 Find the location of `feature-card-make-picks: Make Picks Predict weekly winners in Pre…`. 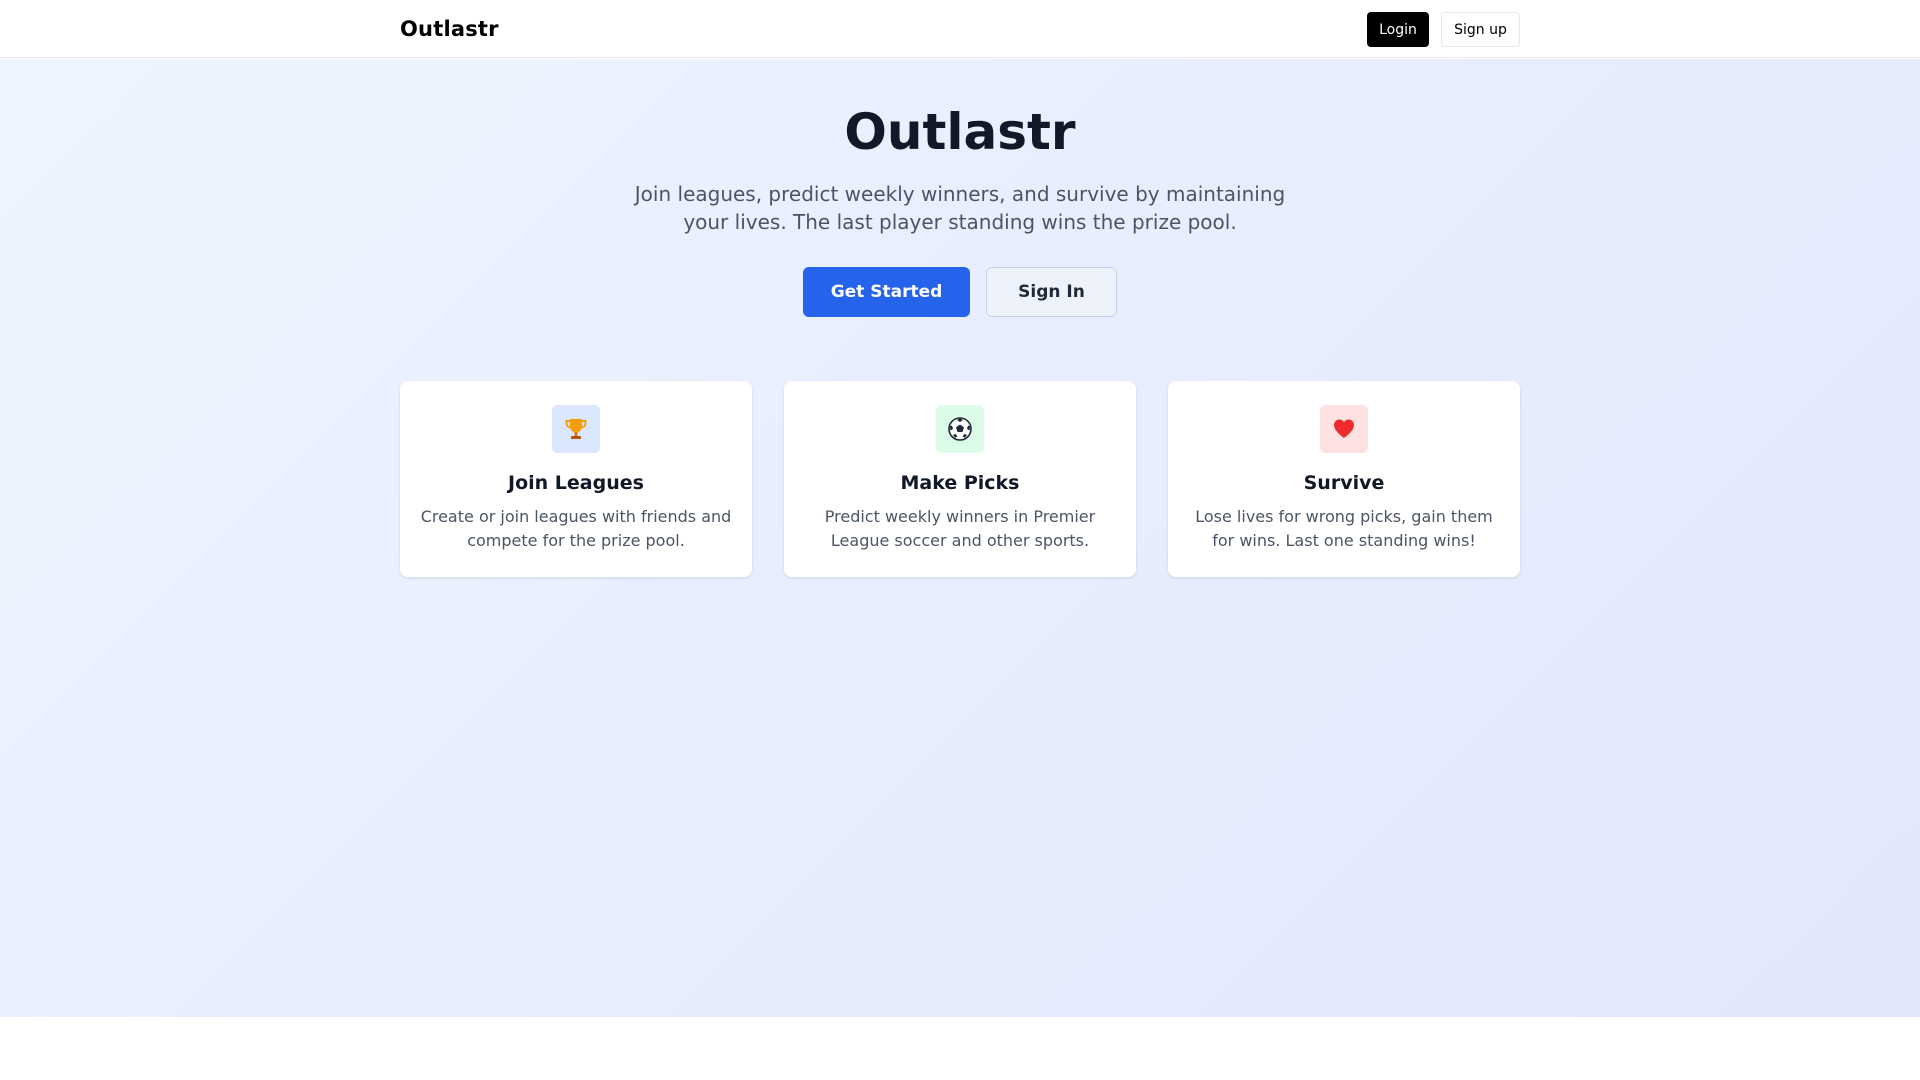

feature-card-make-picks: Make Picks Predict weekly winners in Pre… is located at coordinates (960, 479).